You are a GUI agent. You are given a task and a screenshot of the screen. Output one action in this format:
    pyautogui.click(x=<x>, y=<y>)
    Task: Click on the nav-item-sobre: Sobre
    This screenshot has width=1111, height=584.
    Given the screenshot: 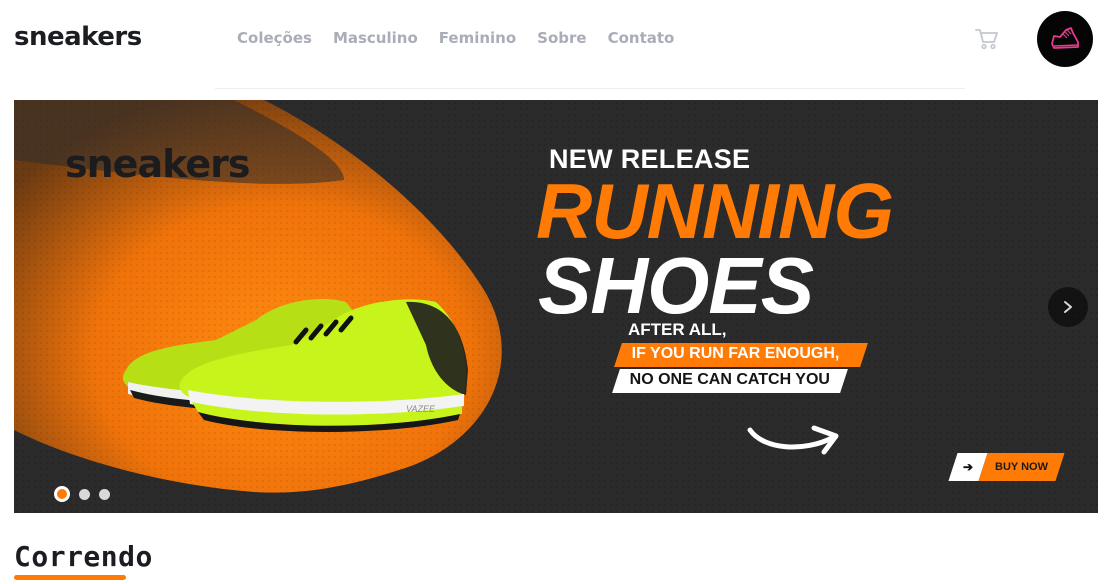 What is the action you would take?
    pyautogui.click(x=561, y=38)
    